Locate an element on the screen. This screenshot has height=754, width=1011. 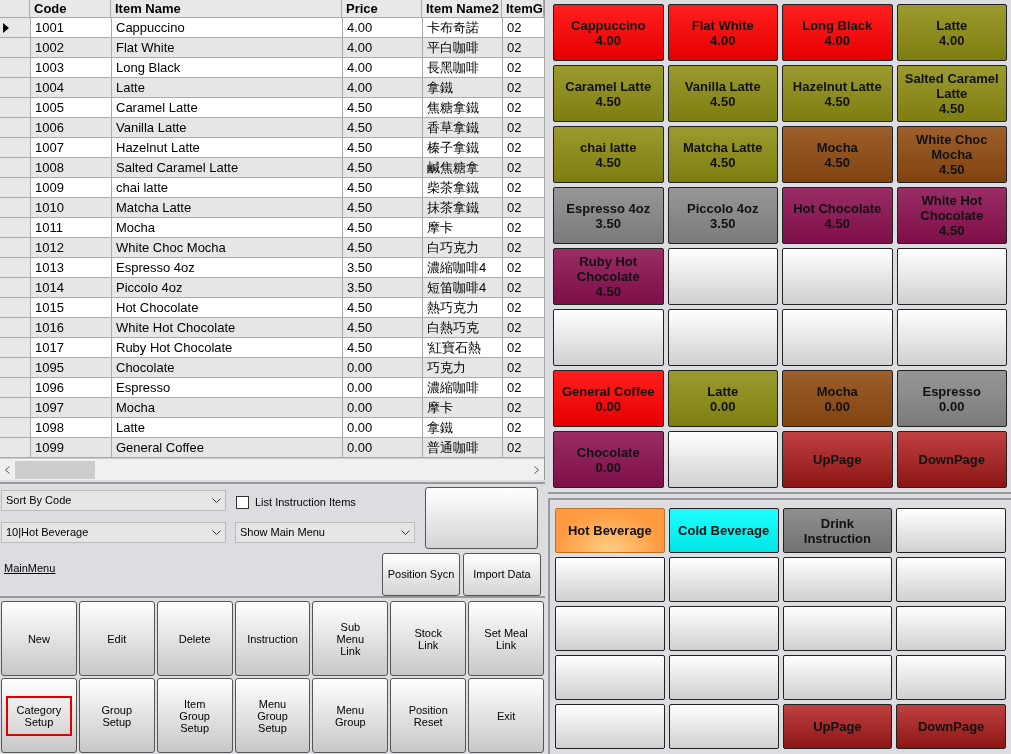
table-cell: 短笛咖啡4 is located at coordinates (463, 287).